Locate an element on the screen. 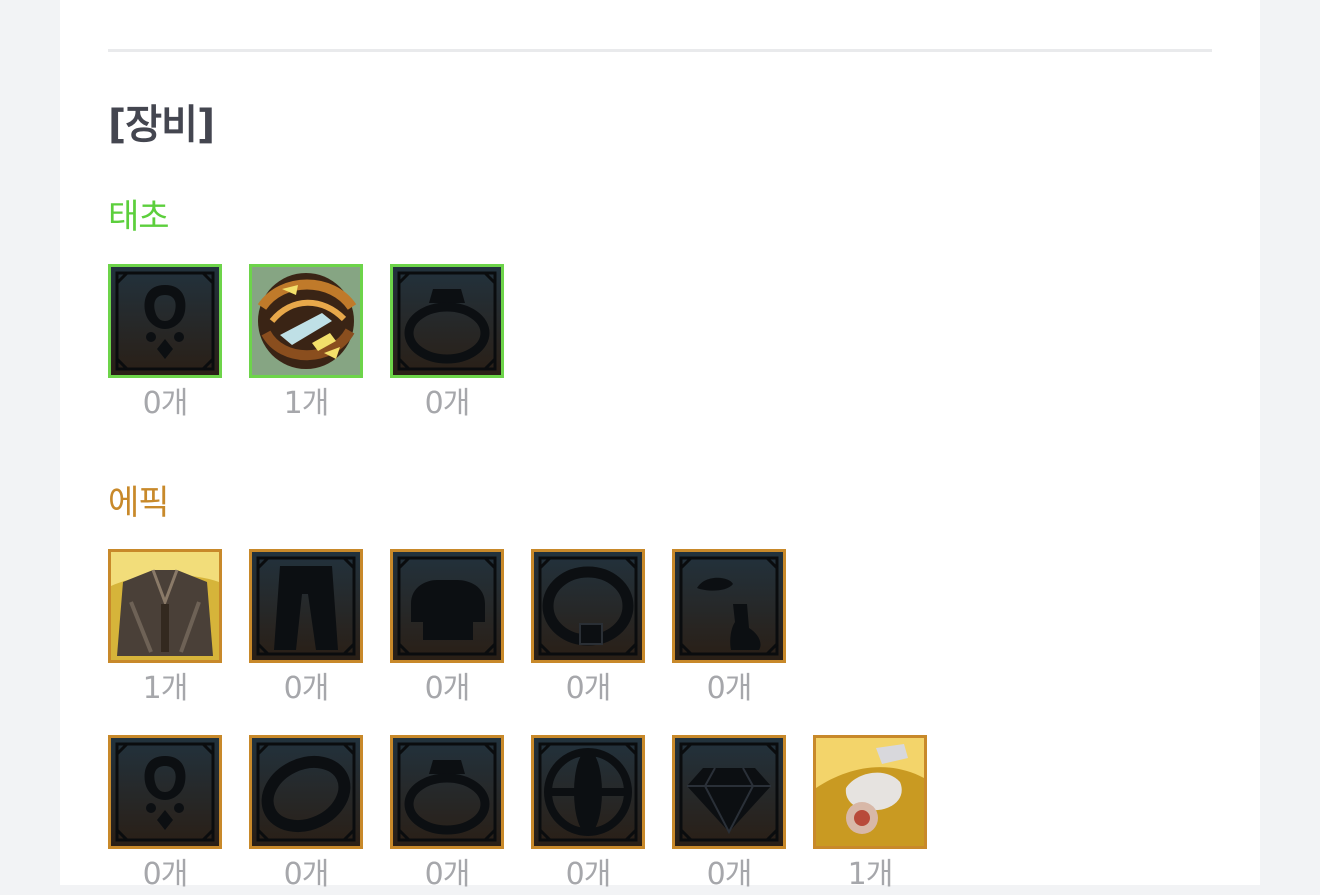 Image resolution: width=1320 pixels, height=895 pixels. shoes-icon is located at coordinates (729, 606).